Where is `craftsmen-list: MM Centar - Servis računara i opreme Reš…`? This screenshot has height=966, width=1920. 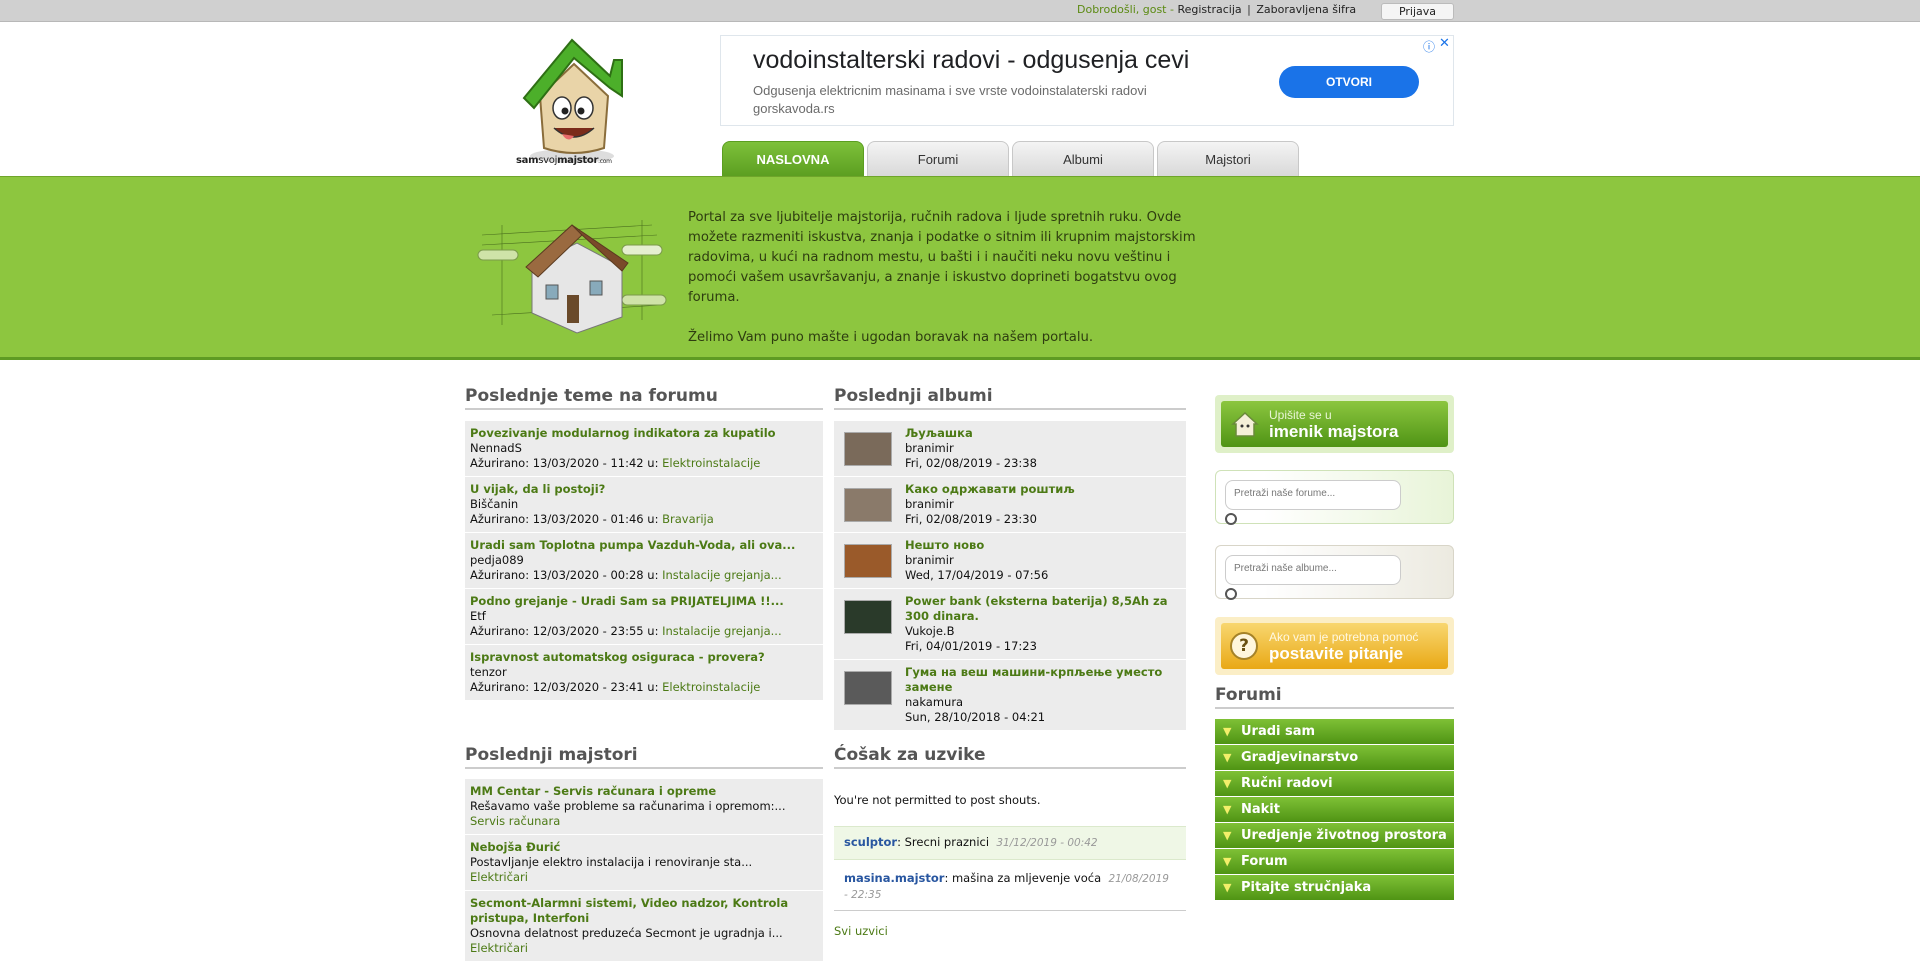 craftsmen-list: MM Centar - Servis računara i opreme Reš… is located at coordinates (644, 870).